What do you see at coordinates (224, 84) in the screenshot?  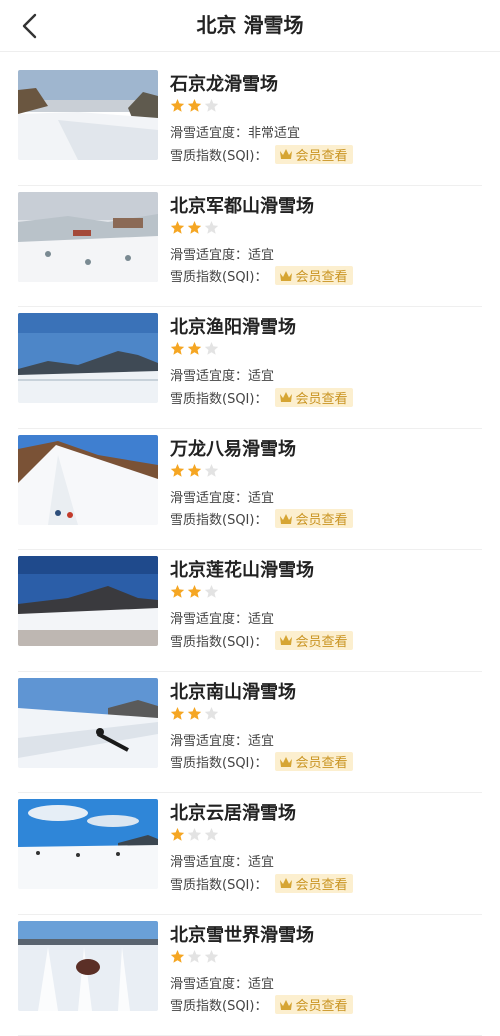 I see `resort-name: 石京龙滑雪场` at bounding box center [224, 84].